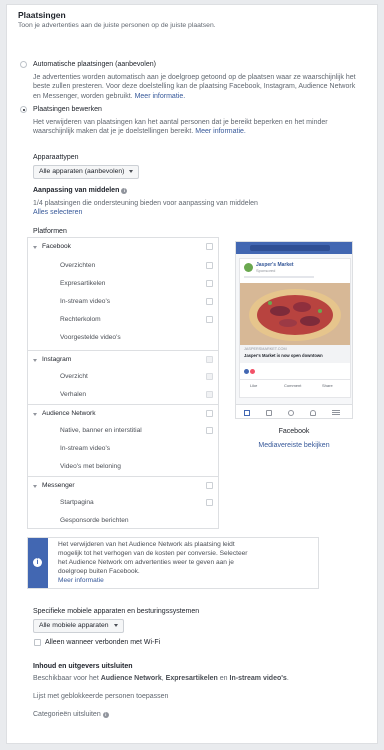 This screenshot has height=750, width=384. Describe the element at coordinates (23, 64) in the screenshot. I see `auto-placements-radio` at that location.